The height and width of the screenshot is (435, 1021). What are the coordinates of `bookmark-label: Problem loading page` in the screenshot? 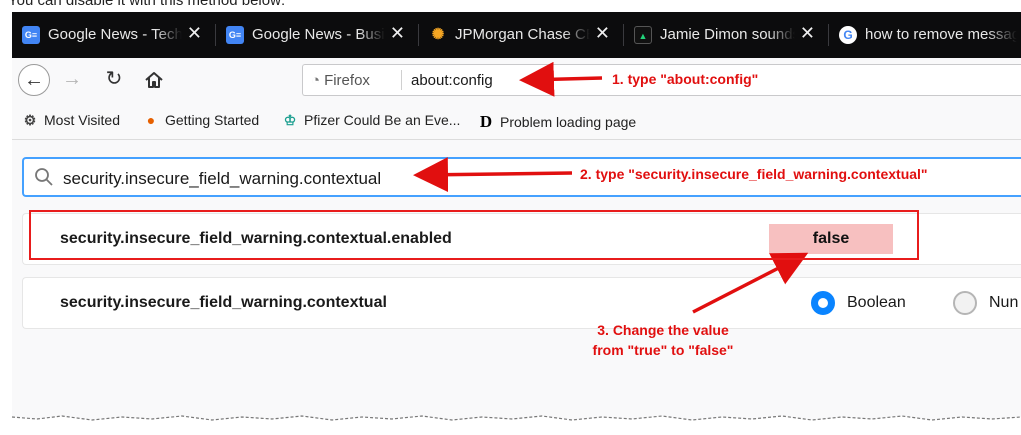 It's located at (568, 122).